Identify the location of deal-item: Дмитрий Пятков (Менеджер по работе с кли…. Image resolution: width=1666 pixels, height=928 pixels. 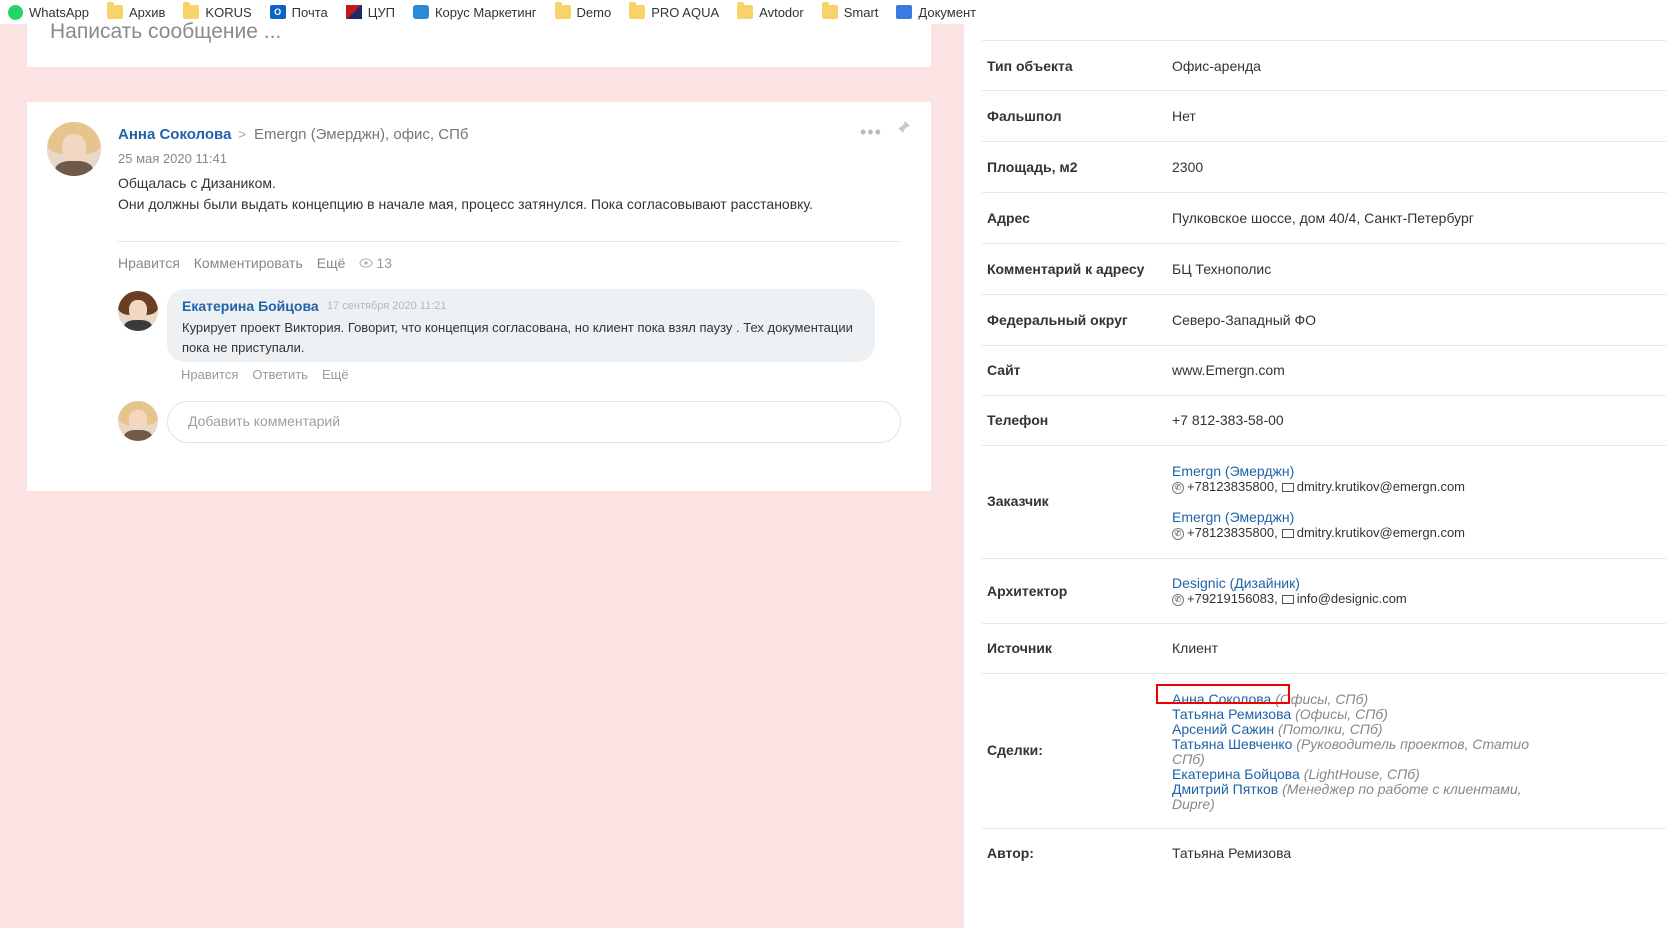
(1347, 796).